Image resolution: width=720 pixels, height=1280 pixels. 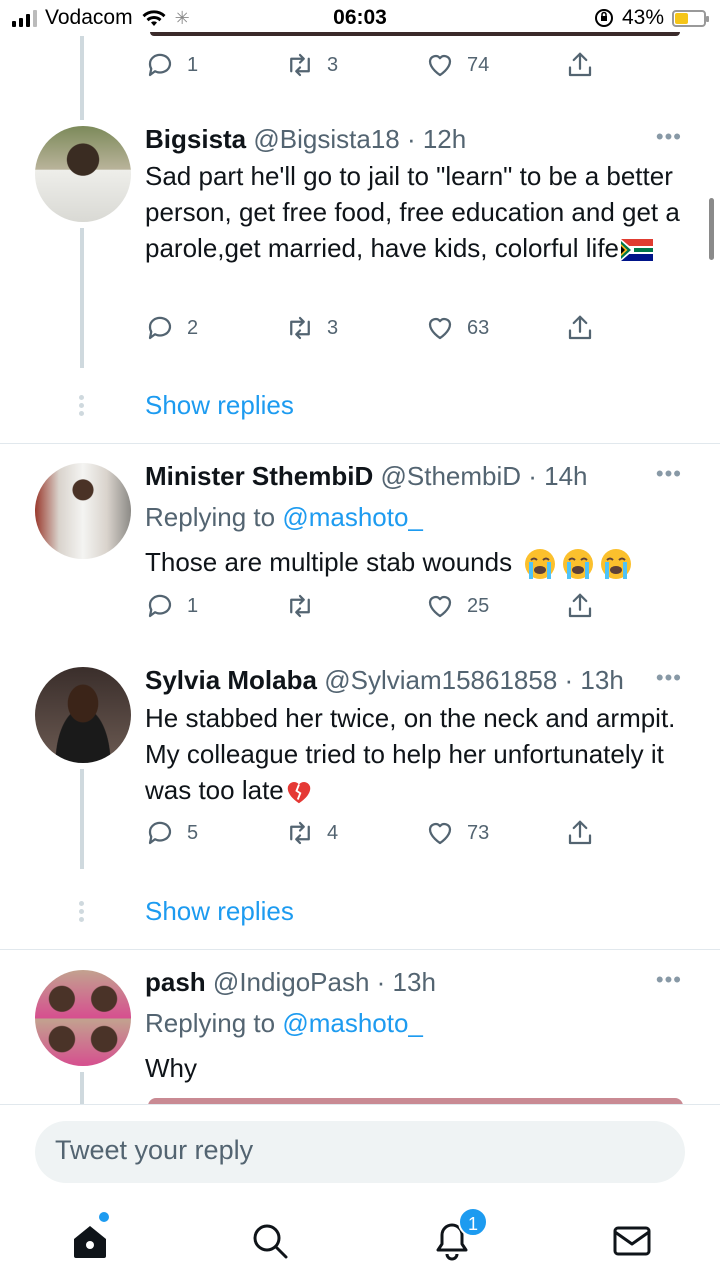 What do you see at coordinates (104, 1217) in the screenshot?
I see `new-content-dot` at bounding box center [104, 1217].